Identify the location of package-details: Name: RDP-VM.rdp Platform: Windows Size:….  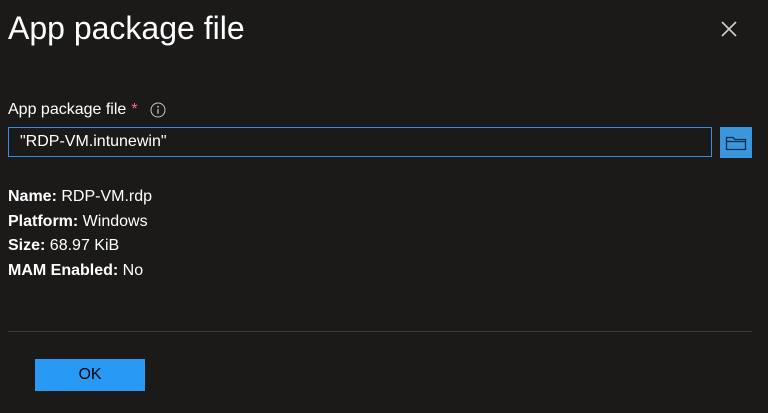
(80, 234).